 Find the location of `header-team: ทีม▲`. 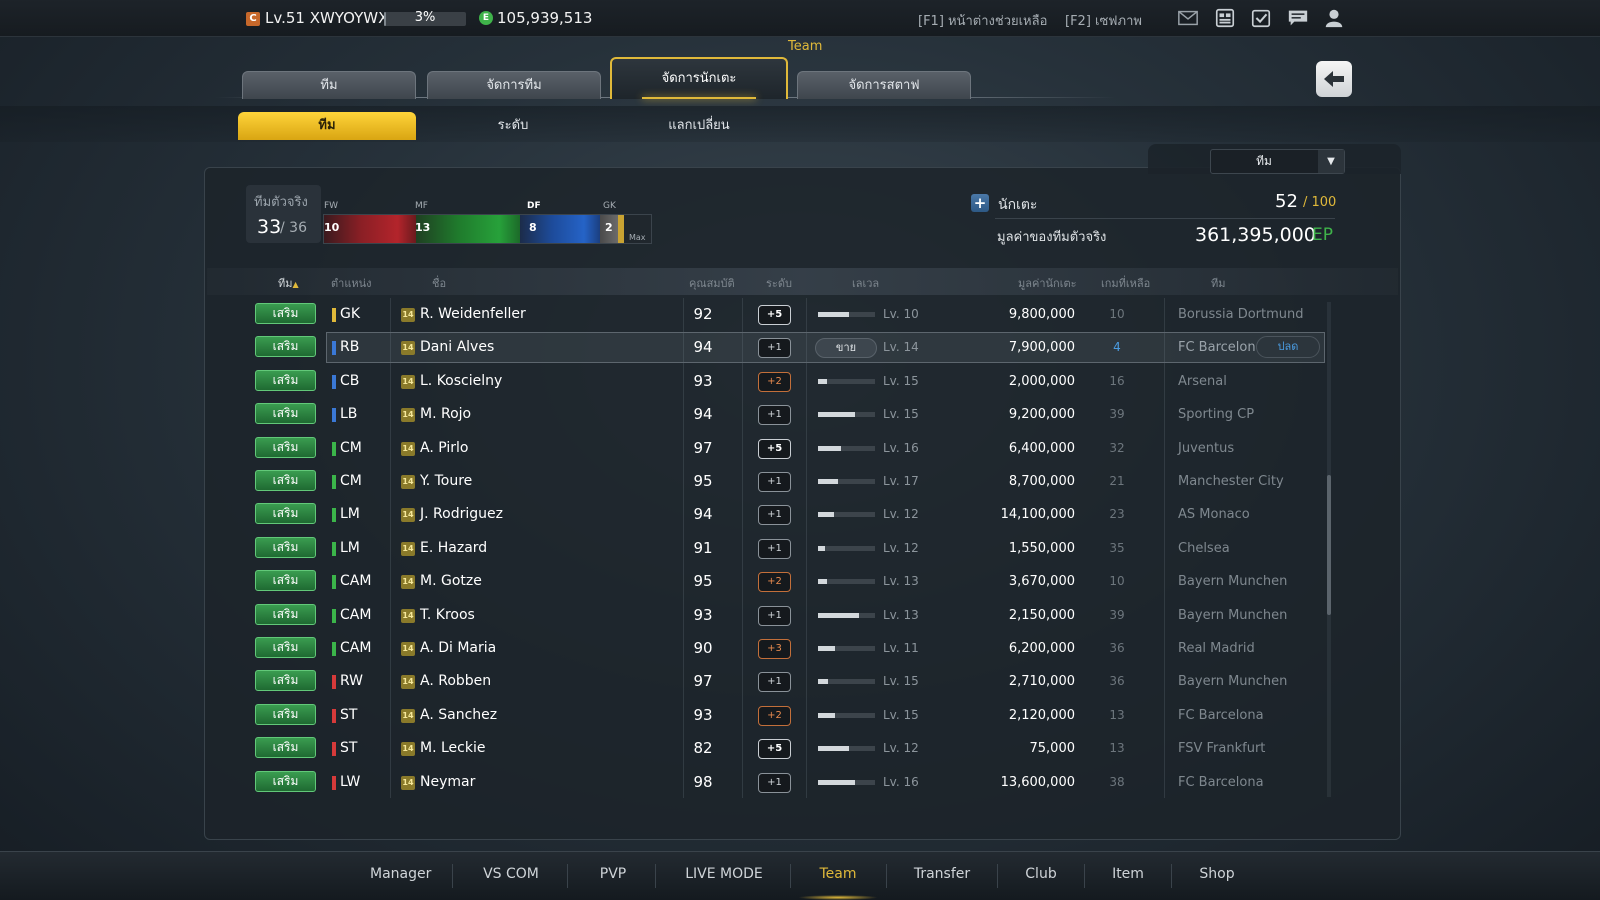

header-team: ทีม▲ is located at coordinates (288, 283).